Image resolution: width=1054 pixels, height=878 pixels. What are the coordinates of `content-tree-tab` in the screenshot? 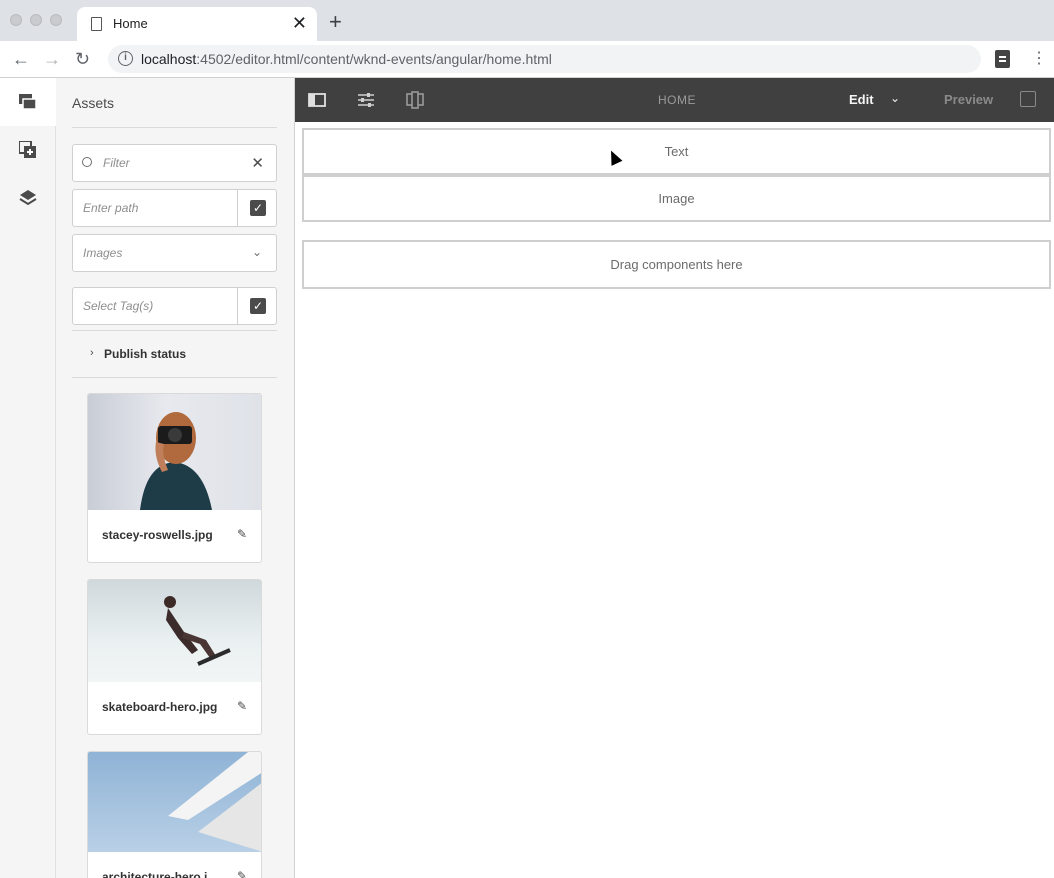 It's located at (28, 198).